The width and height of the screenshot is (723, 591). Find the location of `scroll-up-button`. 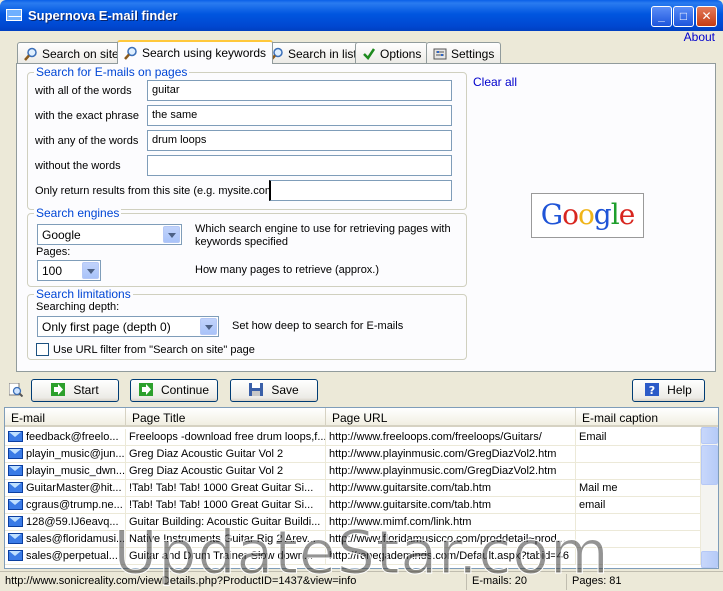

scroll-up-button is located at coordinates (709, 435).